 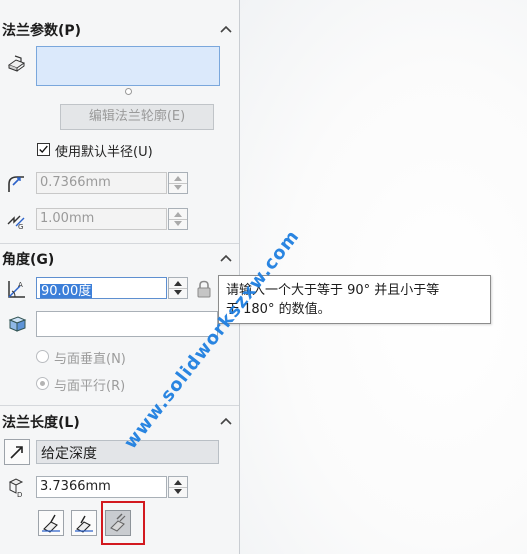 I want to click on parallel-radio, so click(x=42, y=383).